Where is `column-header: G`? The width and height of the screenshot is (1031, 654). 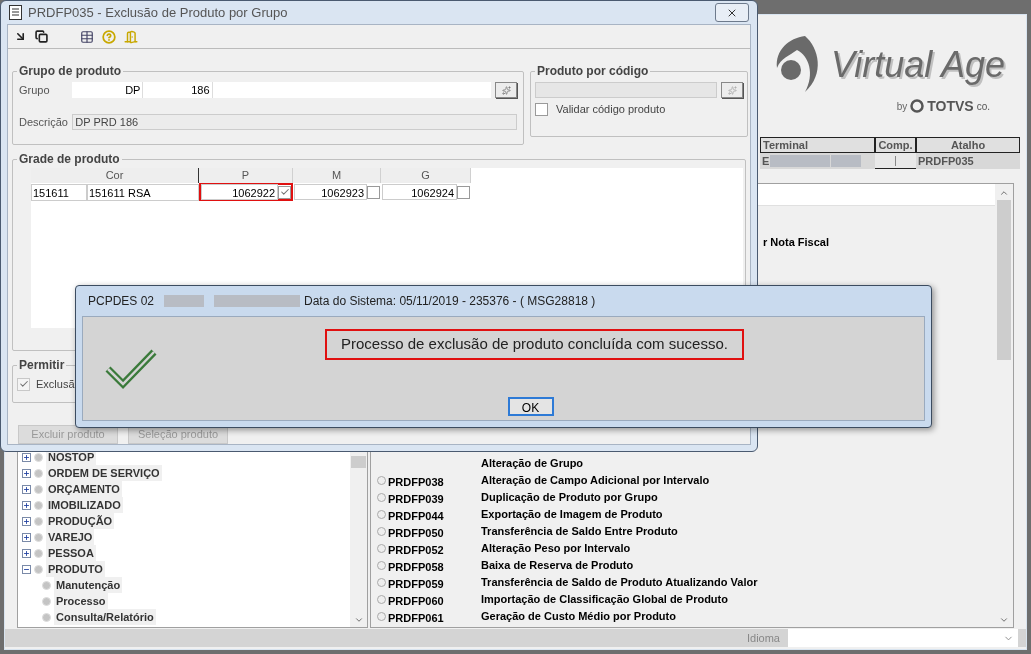
column-header: G is located at coordinates (426, 175).